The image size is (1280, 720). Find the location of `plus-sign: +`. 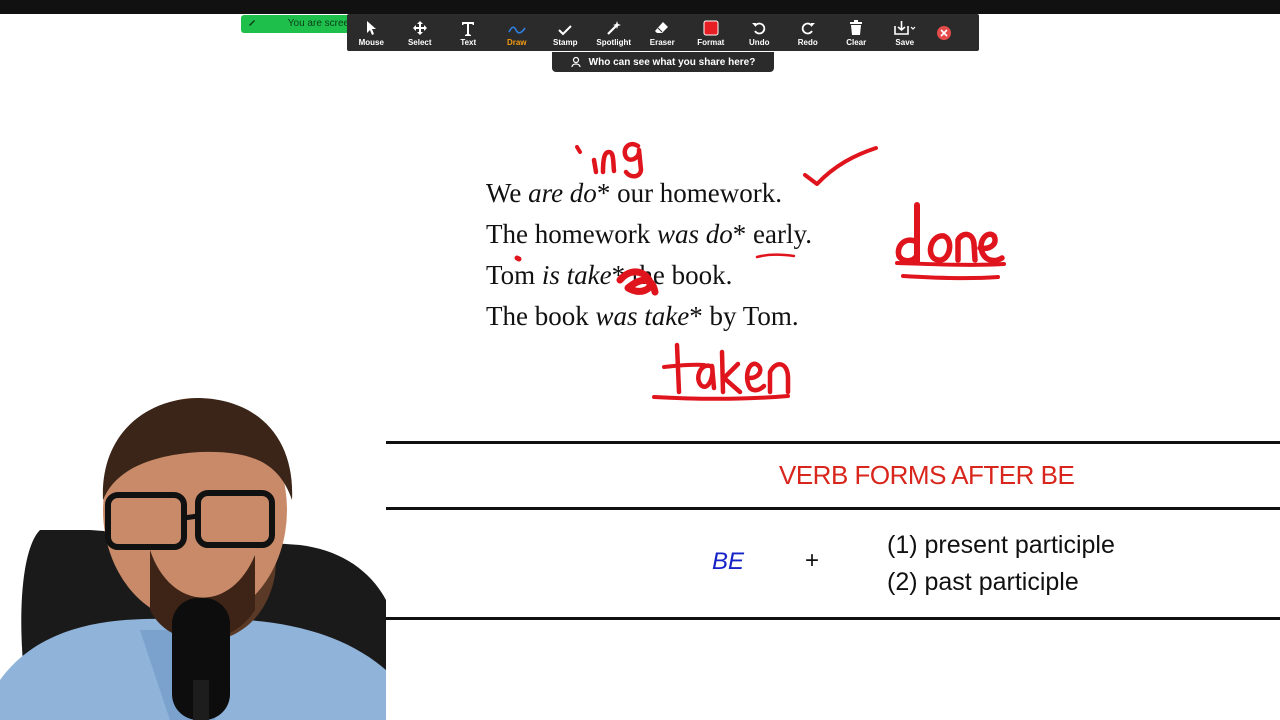

plus-sign: + is located at coordinates (812, 560).